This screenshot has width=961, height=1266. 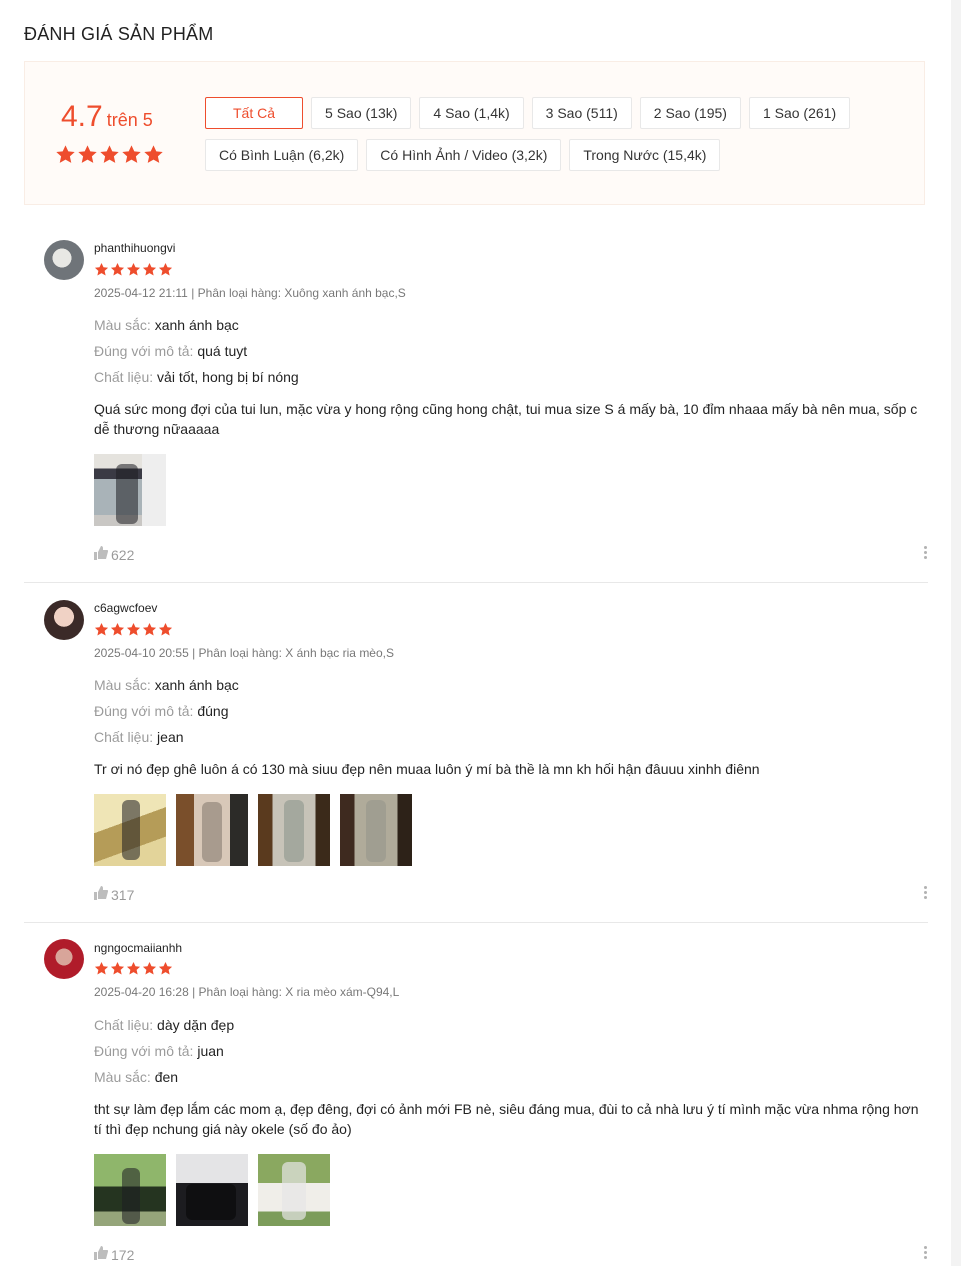 I want to click on scrollbar, so click(x=956, y=633).